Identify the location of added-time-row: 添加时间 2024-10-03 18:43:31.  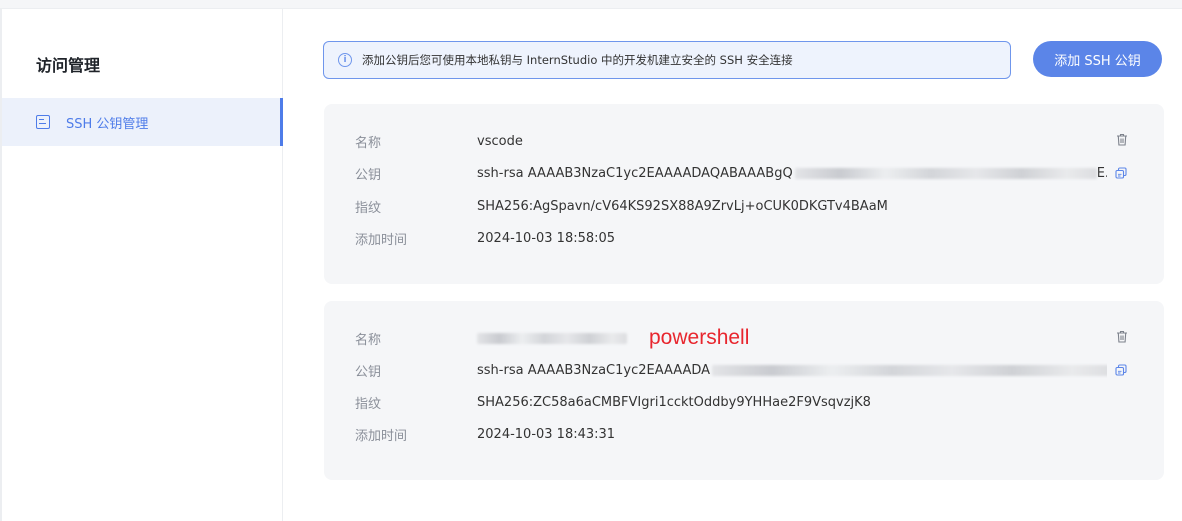
(485, 434).